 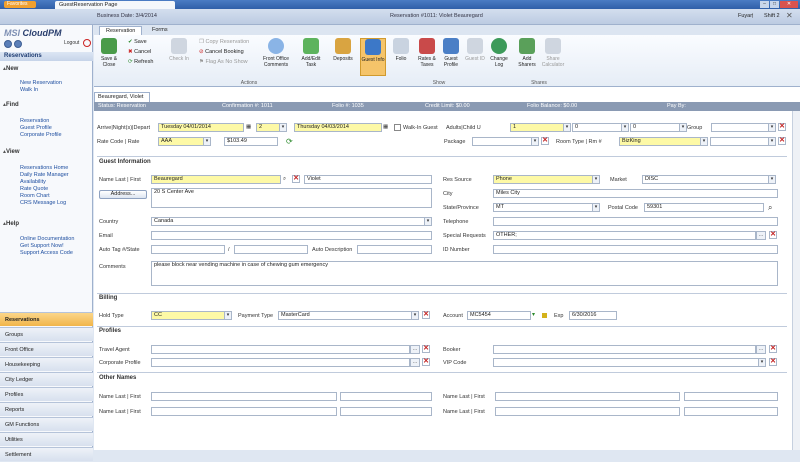 I want to click on last-name-field: Beauregard, so click(x=216, y=179).